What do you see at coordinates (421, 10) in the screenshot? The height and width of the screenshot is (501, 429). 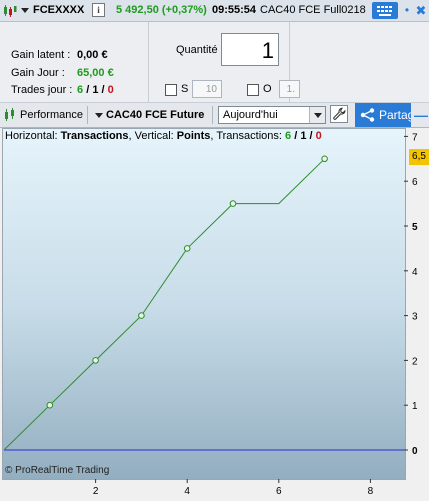 I see `close-icon: ✖` at bounding box center [421, 10].